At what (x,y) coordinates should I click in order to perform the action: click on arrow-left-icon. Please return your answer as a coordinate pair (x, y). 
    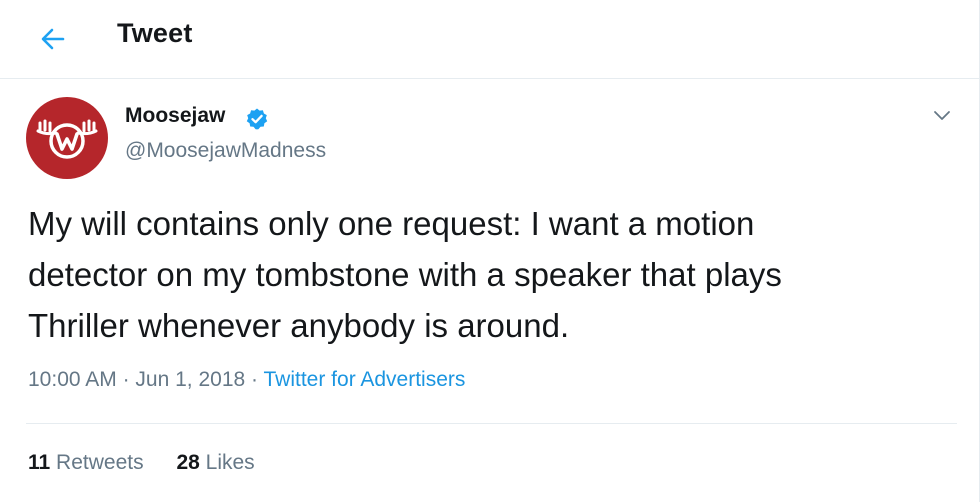
    Looking at the image, I should click on (53, 39).